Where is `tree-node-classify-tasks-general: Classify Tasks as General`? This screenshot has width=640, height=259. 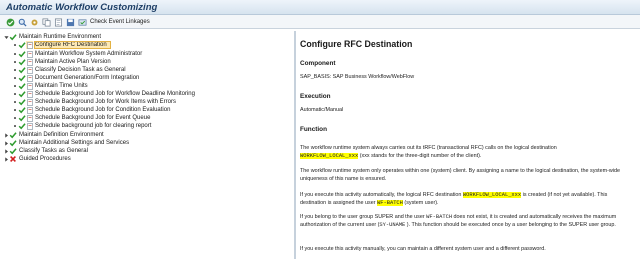 tree-node-classify-tasks-general: Classify Tasks as General is located at coordinates (45, 151).